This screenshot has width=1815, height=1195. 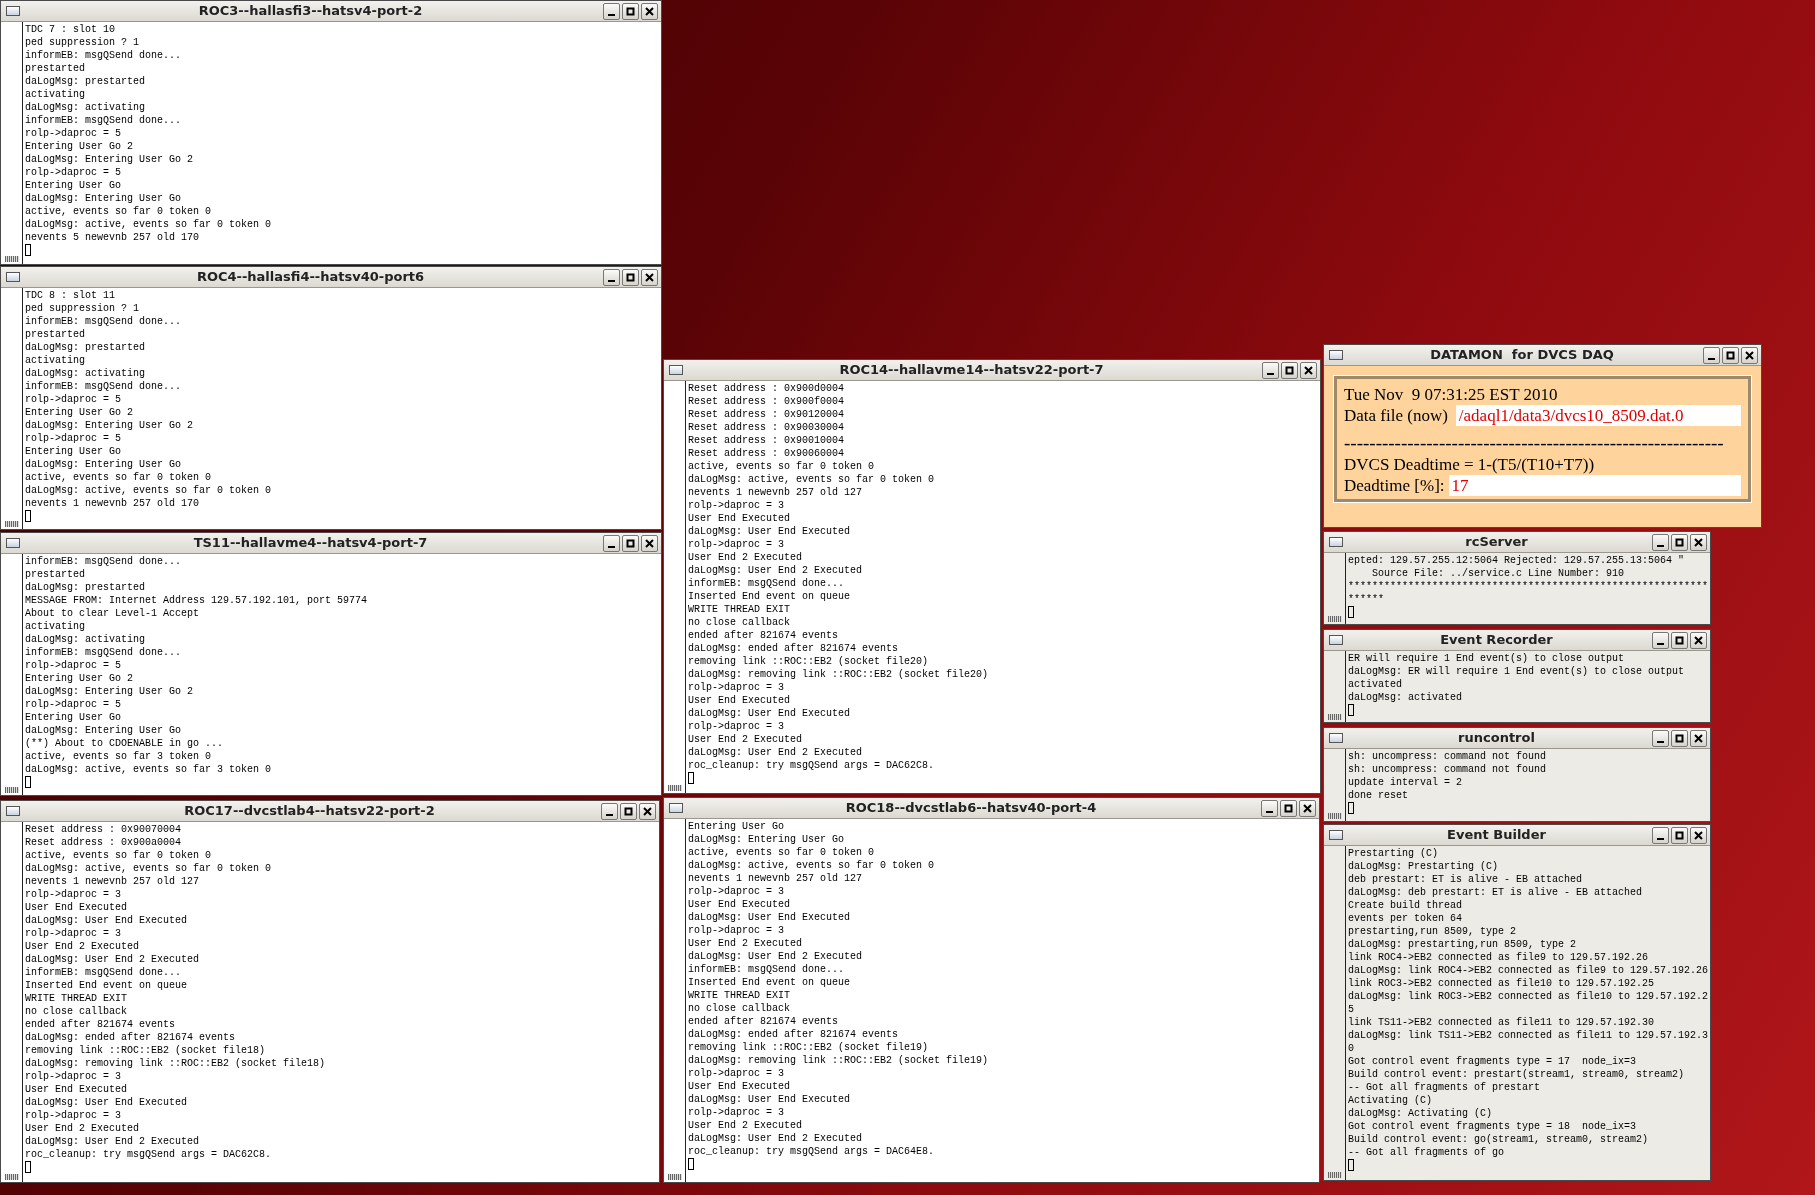 I want to click on close-icon, so click(x=1698, y=835).